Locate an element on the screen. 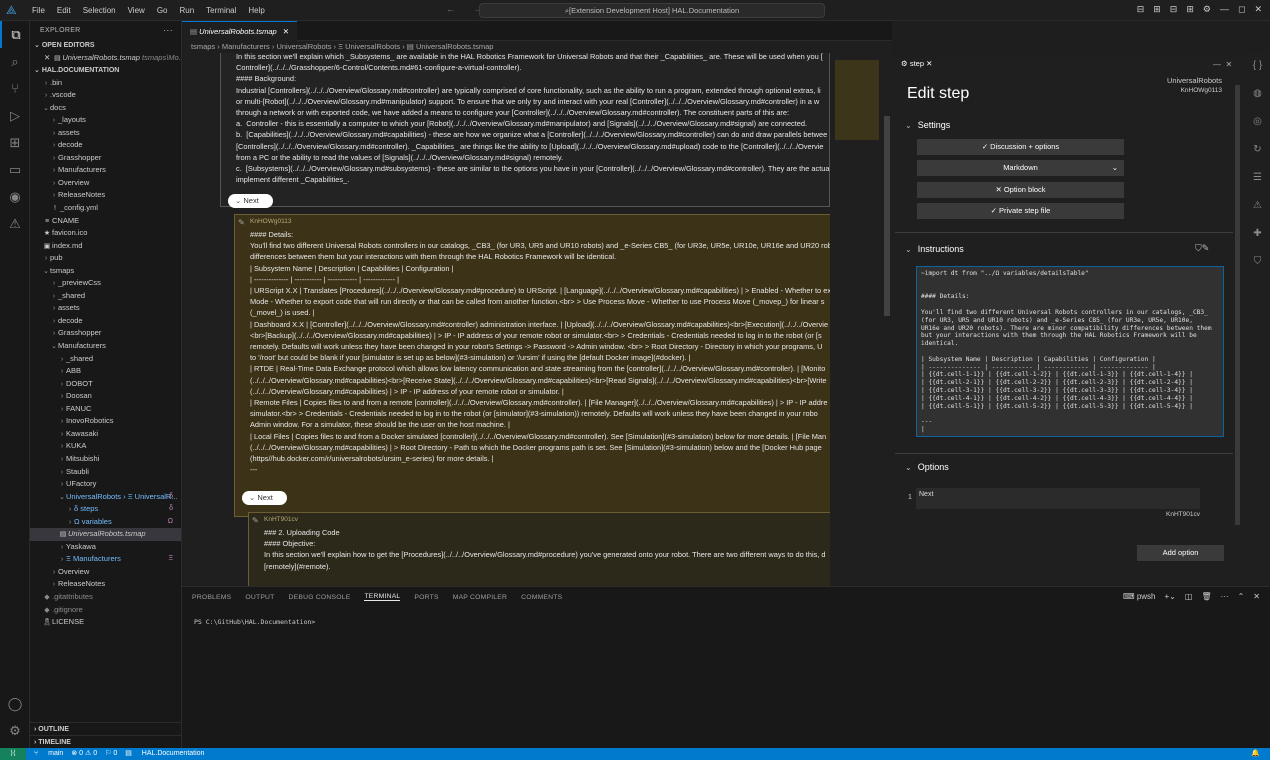  instructions-section: ⌄ Instructions is located at coordinates (934, 249).